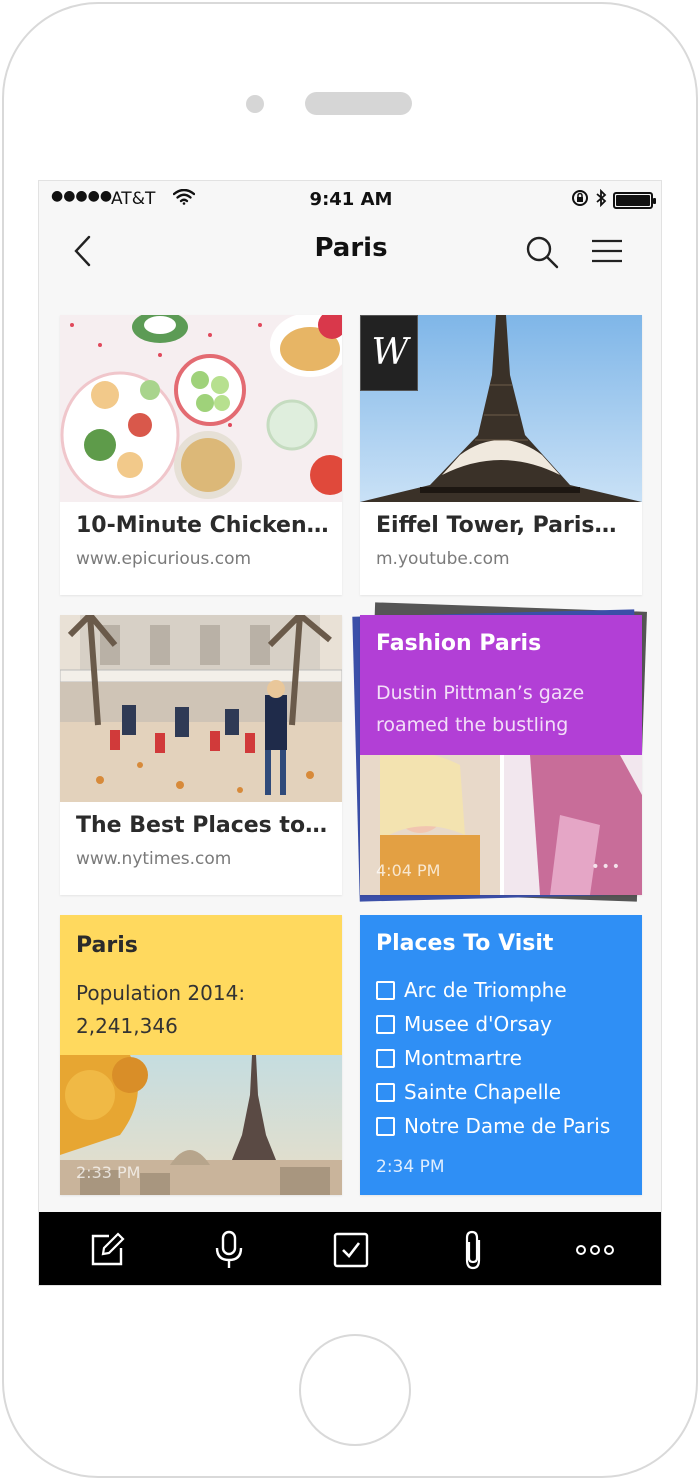 The height and width of the screenshot is (1480, 700). What do you see at coordinates (607, 252) in the screenshot?
I see `hamburger-menu-icon` at bounding box center [607, 252].